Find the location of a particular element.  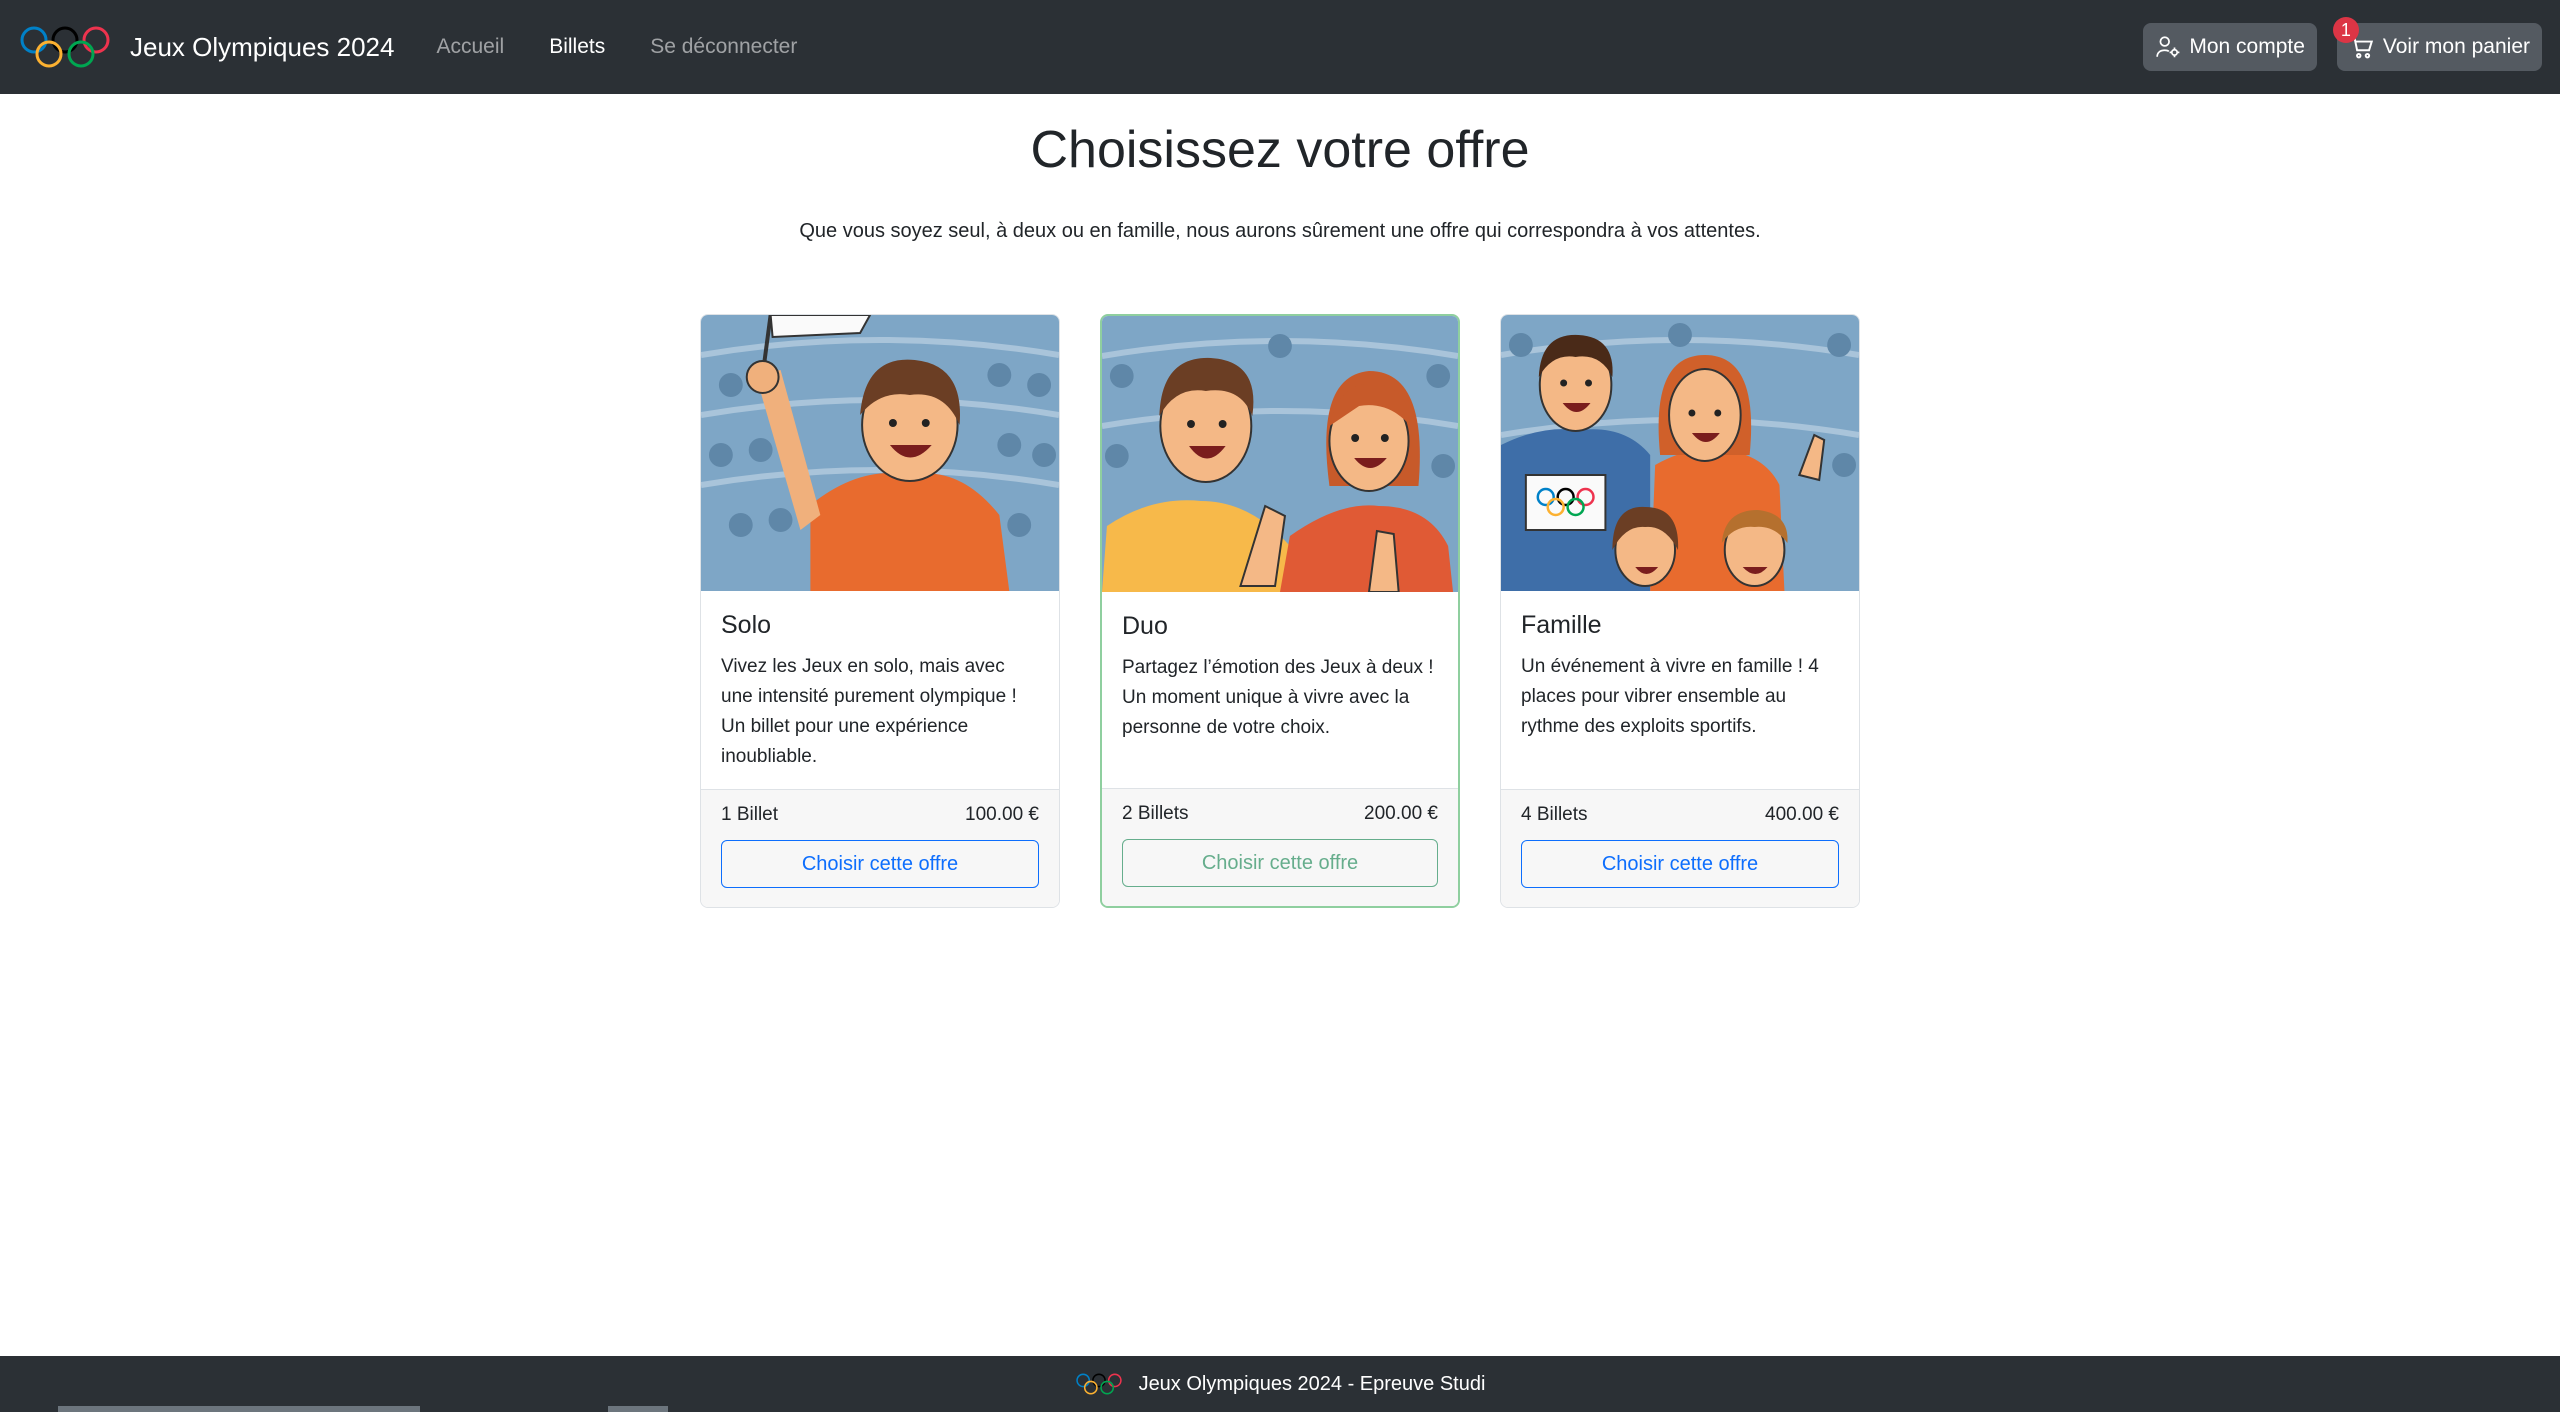

cart-label: Voir mon panier is located at coordinates (2456, 46).